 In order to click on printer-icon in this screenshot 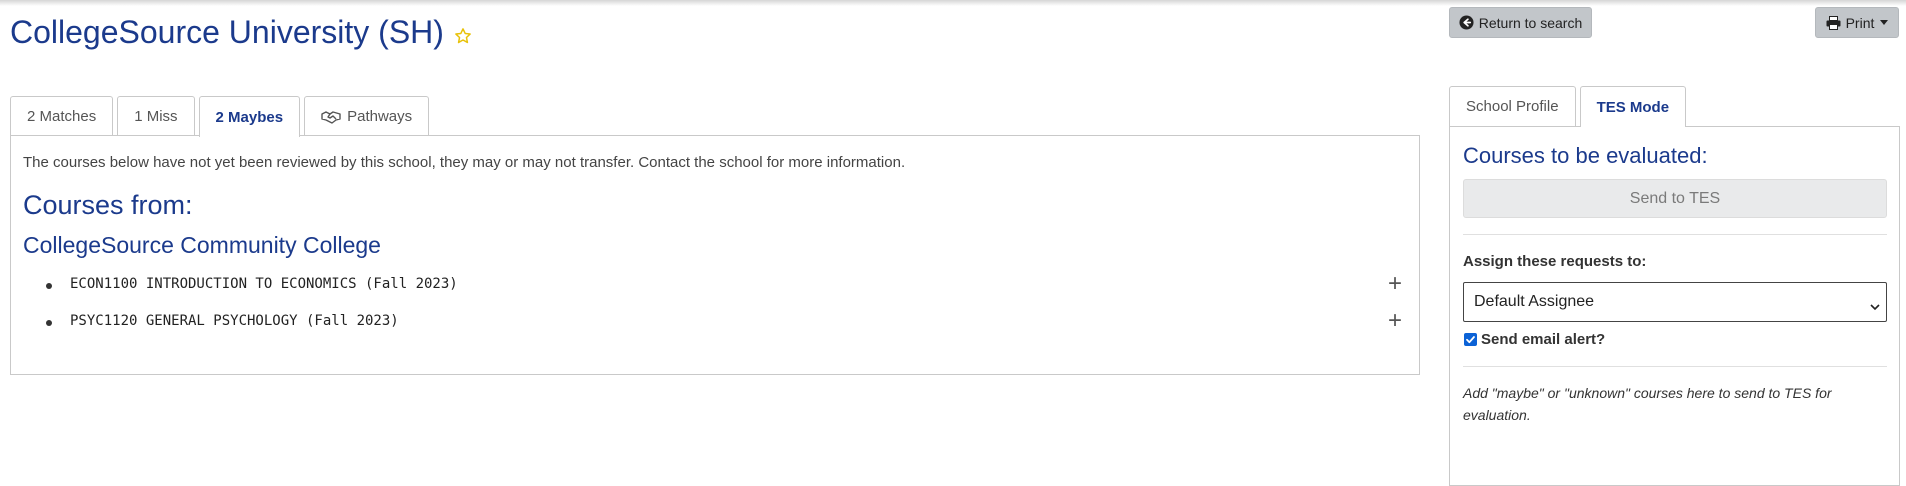, I will do `click(1833, 22)`.